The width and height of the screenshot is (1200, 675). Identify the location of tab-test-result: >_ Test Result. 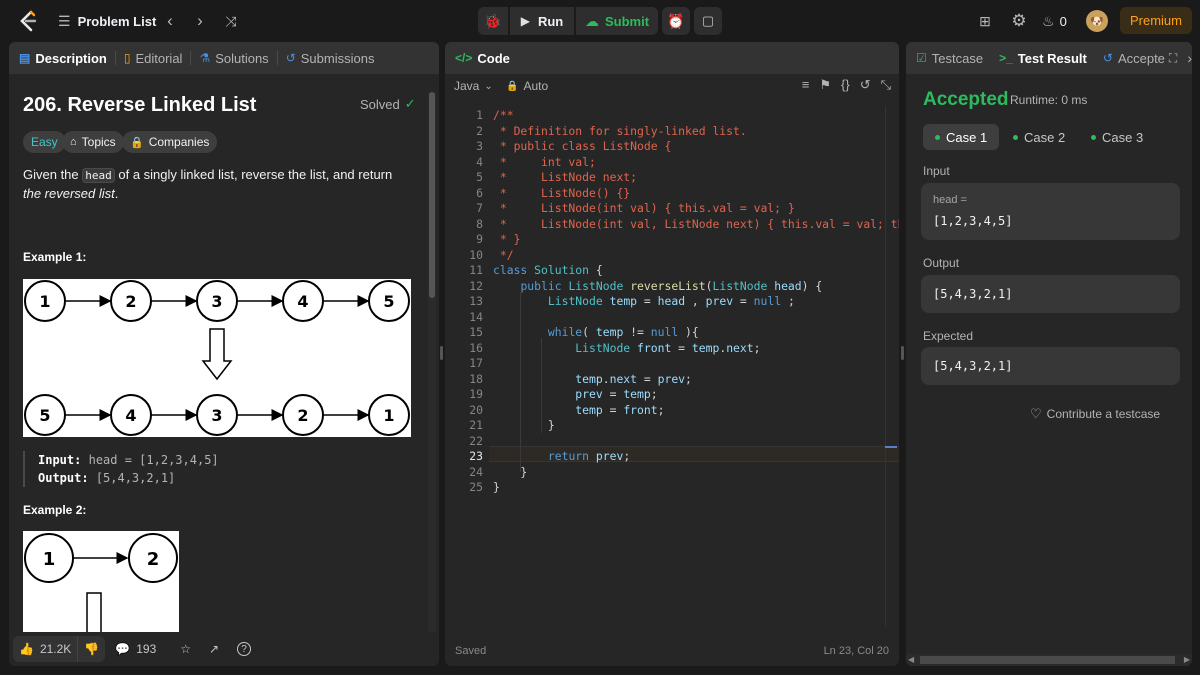
(1043, 58).